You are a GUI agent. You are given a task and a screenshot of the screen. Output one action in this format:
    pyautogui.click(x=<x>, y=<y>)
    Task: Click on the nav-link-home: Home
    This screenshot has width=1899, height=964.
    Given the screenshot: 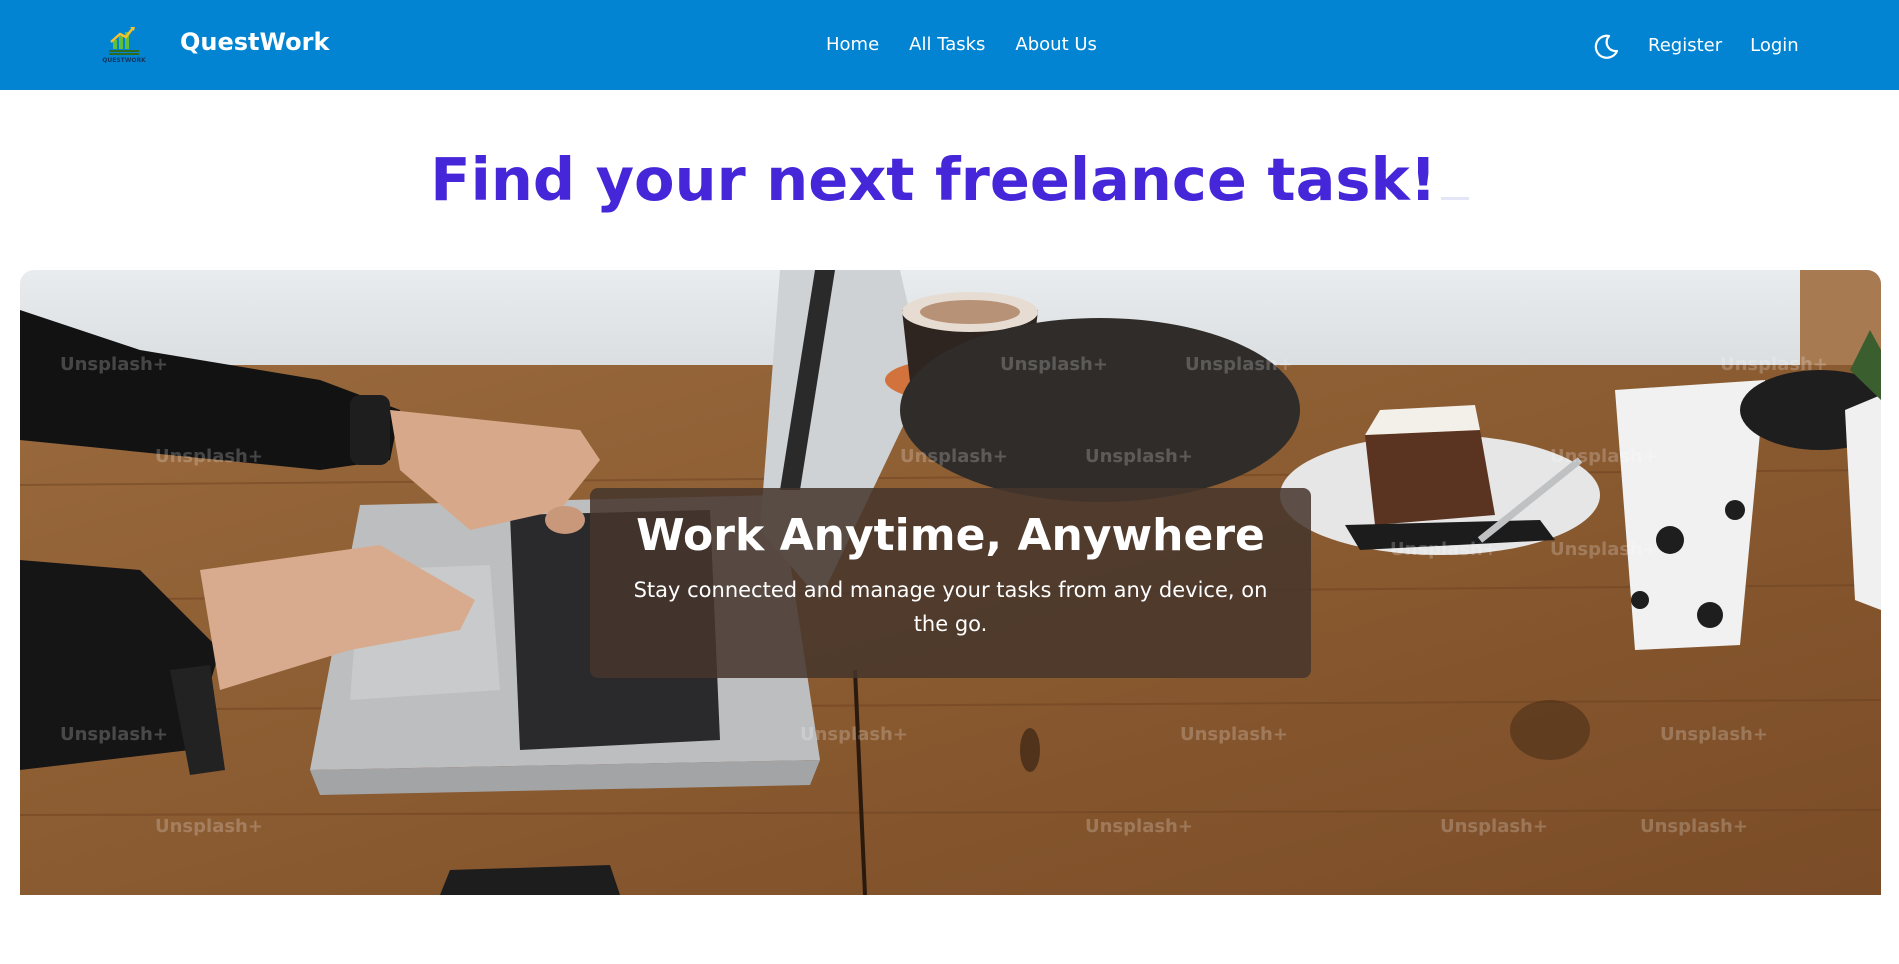 What is the action you would take?
    pyautogui.click(x=852, y=45)
    